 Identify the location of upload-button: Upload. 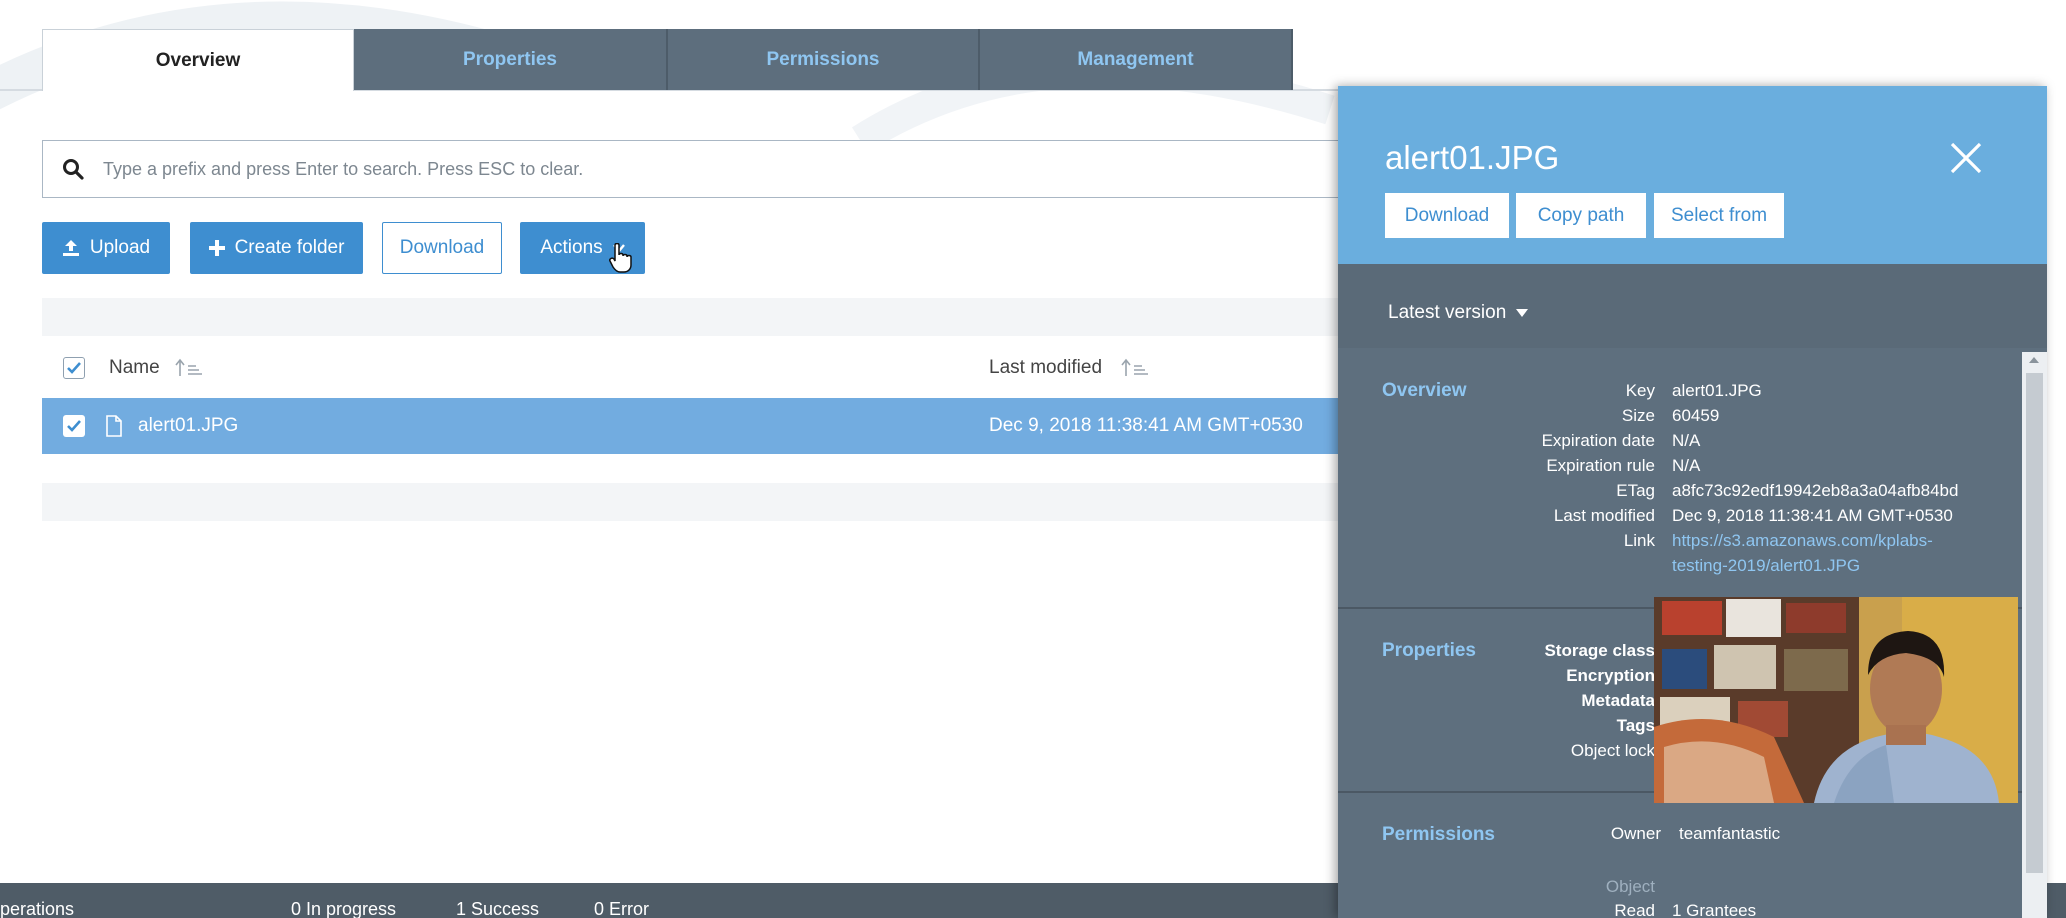
(106, 248).